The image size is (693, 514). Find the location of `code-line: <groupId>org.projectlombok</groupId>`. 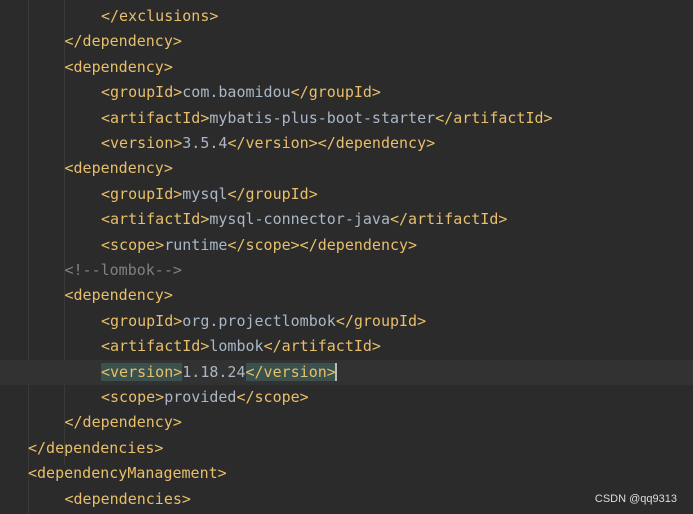

code-line: <groupId>org.projectlombok</groupId> is located at coordinates (346, 321).